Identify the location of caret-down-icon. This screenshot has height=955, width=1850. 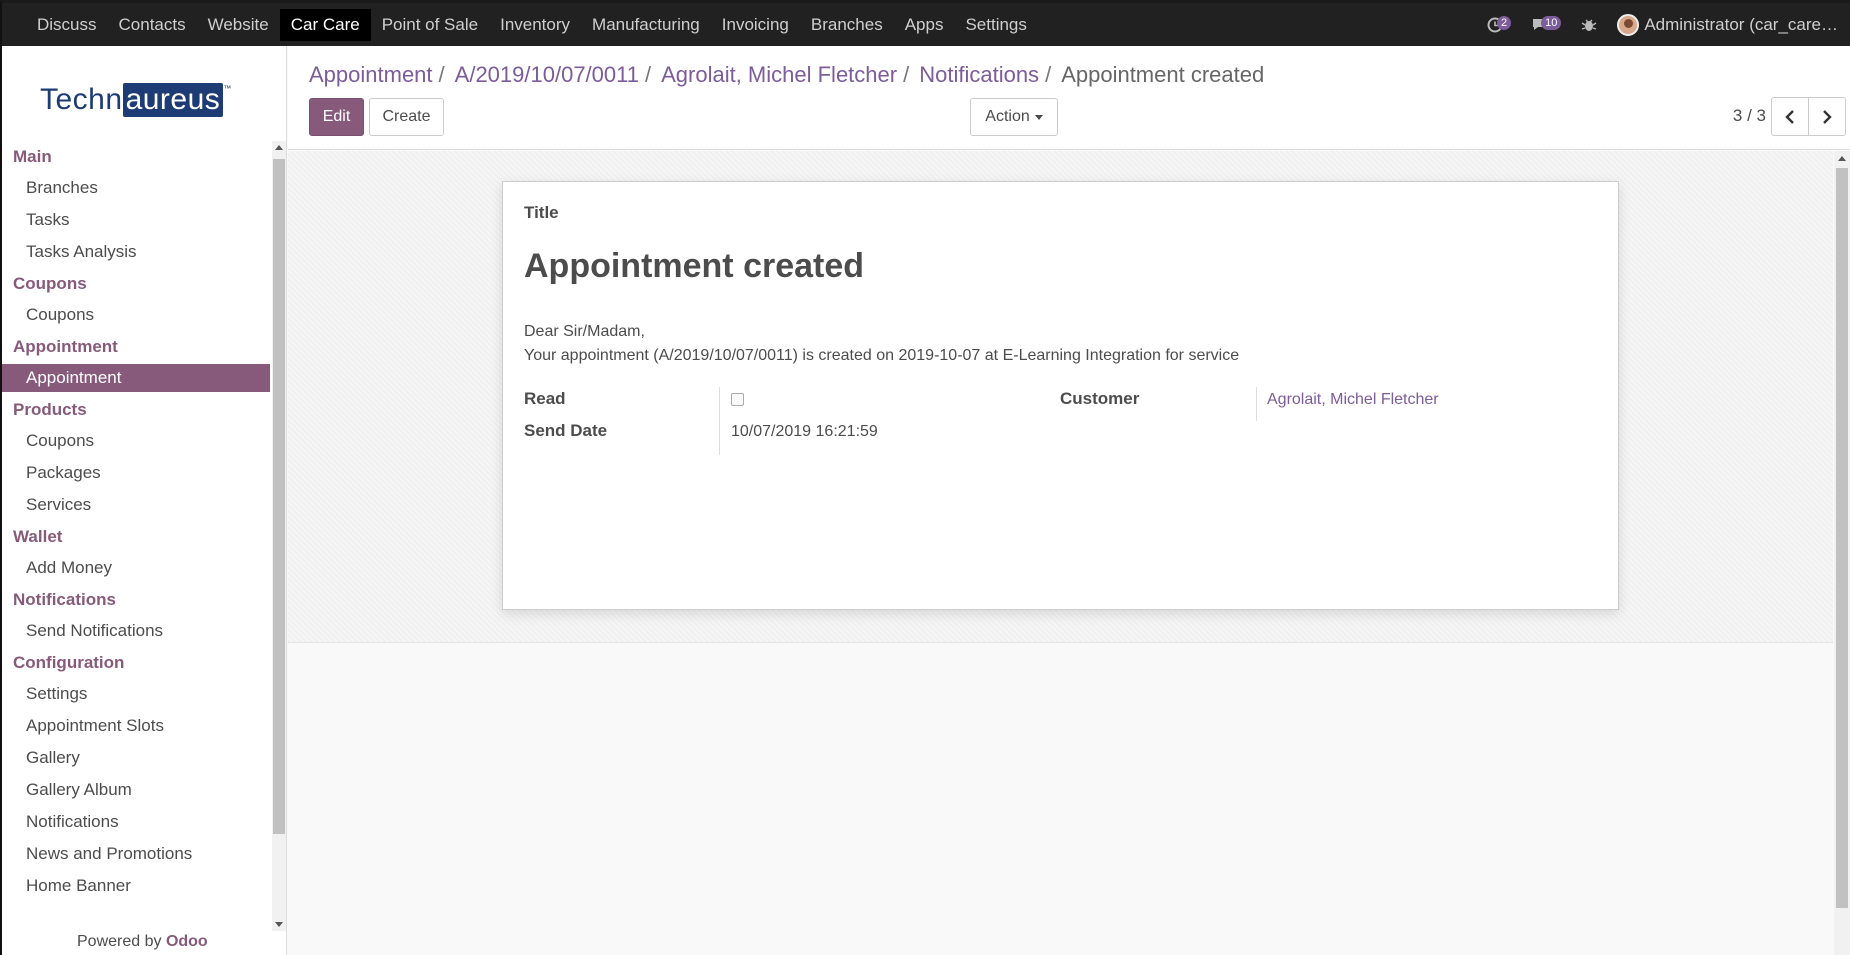
(1038, 117).